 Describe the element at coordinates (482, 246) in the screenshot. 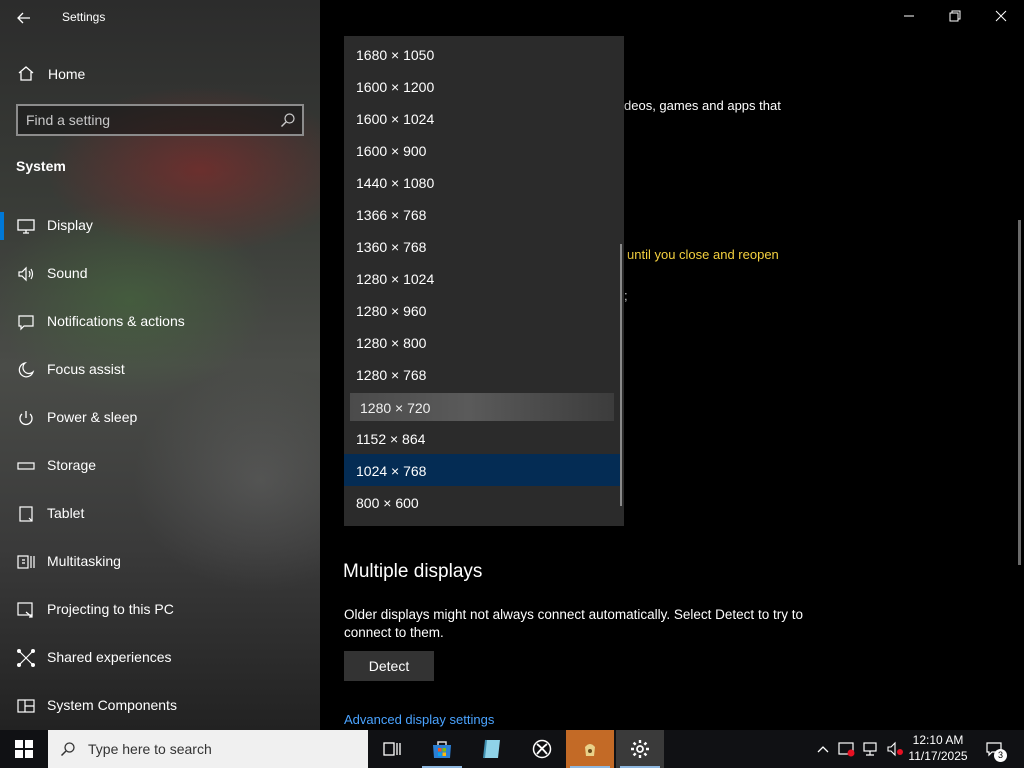

I see `resolution-option: 1360 × 768` at that location.